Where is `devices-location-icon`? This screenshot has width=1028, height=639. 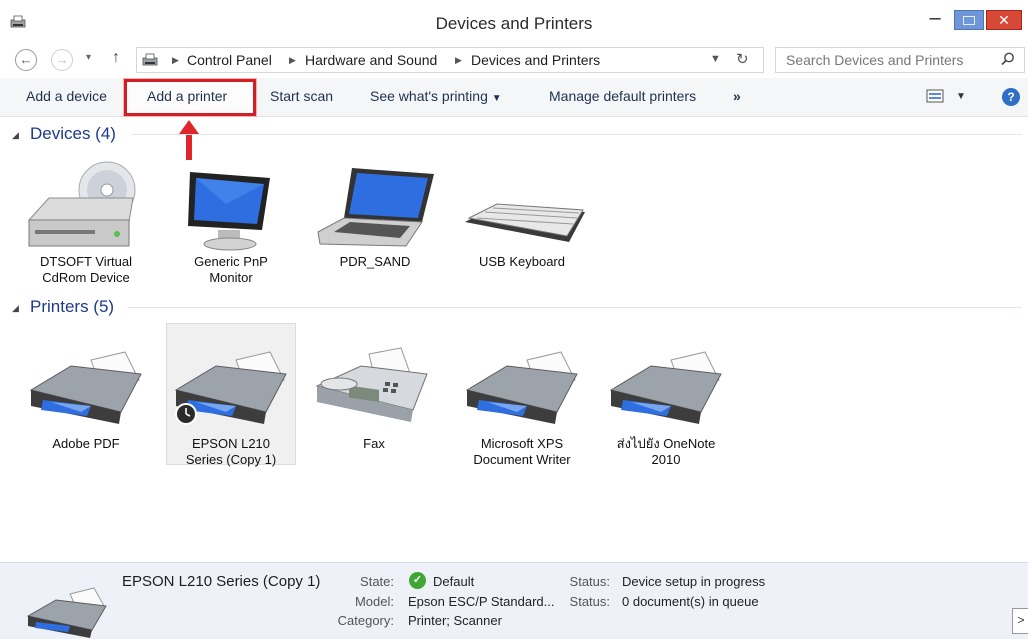 devices-location-icon is located at coordinates (150, 59).